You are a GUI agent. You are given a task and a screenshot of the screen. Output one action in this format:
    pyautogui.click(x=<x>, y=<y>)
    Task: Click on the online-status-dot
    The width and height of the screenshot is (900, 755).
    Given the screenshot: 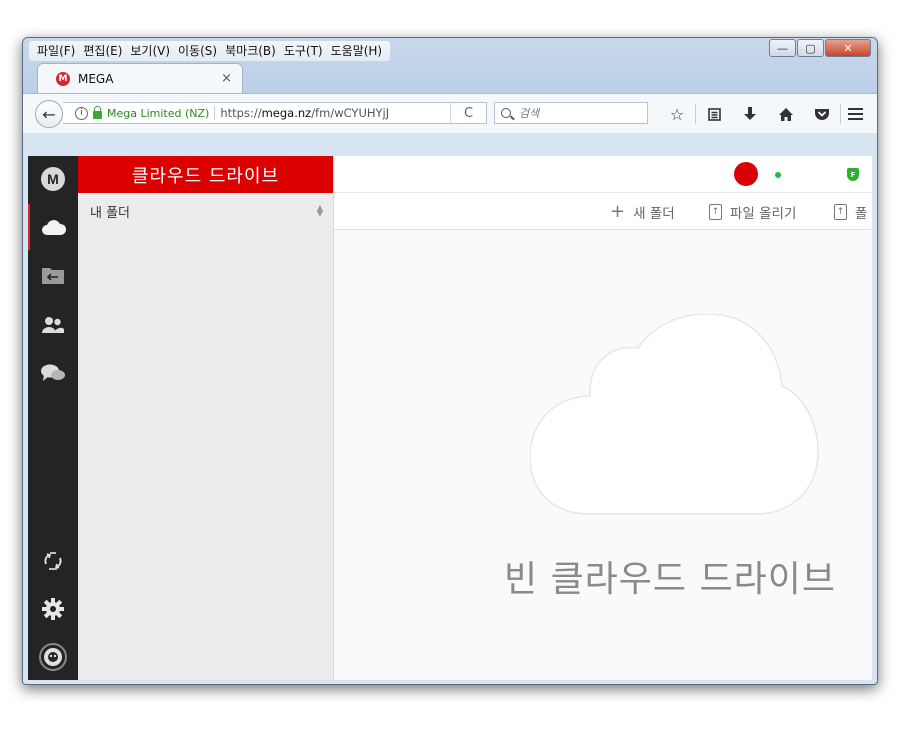 What is the action you would take?
    pyautogui.click(x=778, y=175)
    